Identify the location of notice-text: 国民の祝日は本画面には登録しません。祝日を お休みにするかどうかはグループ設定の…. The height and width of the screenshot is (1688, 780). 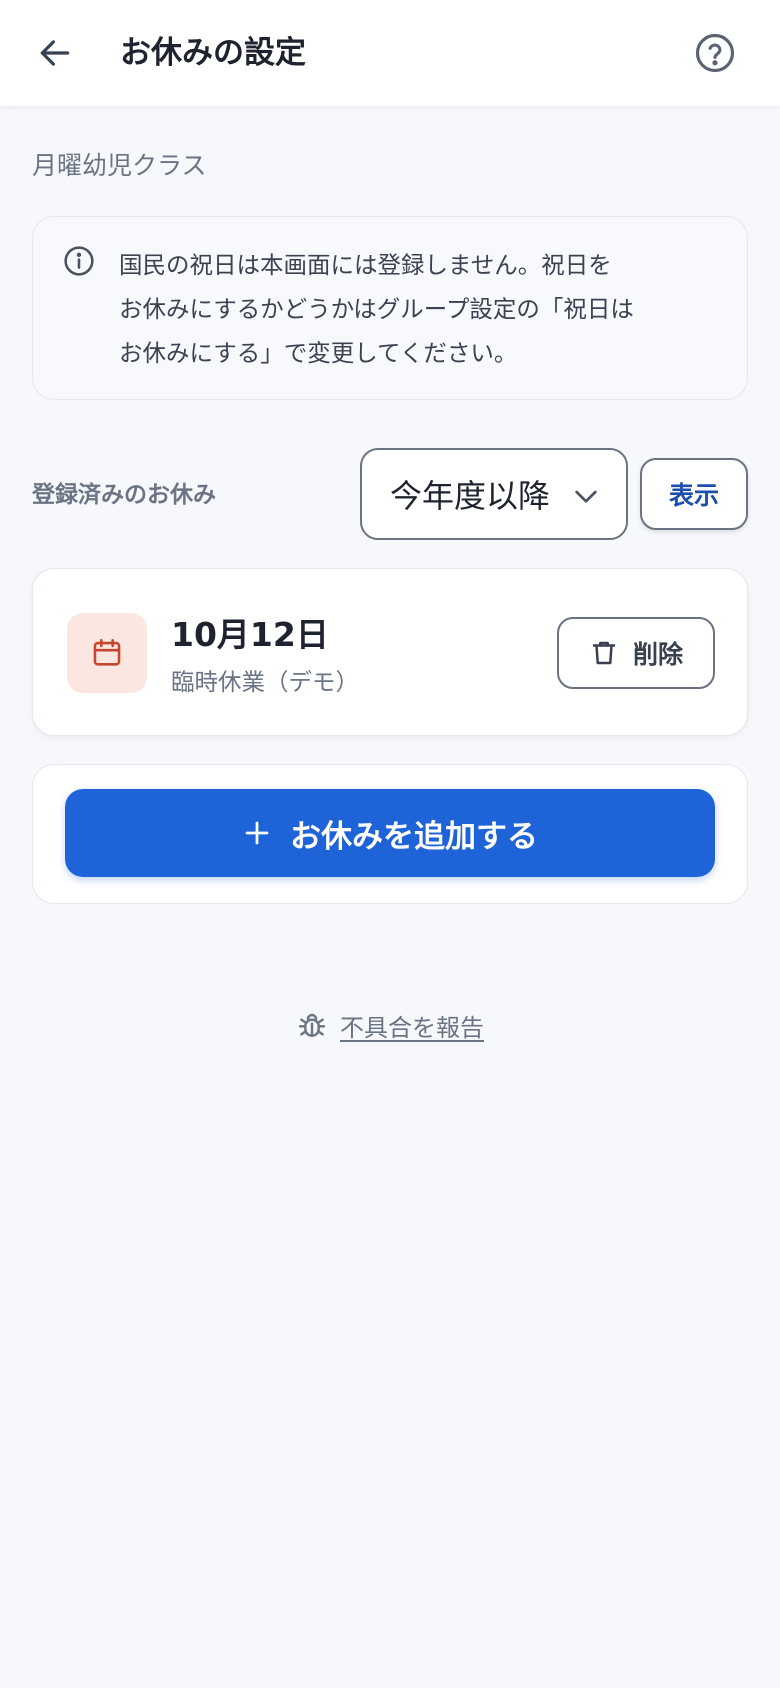
(419, 309).